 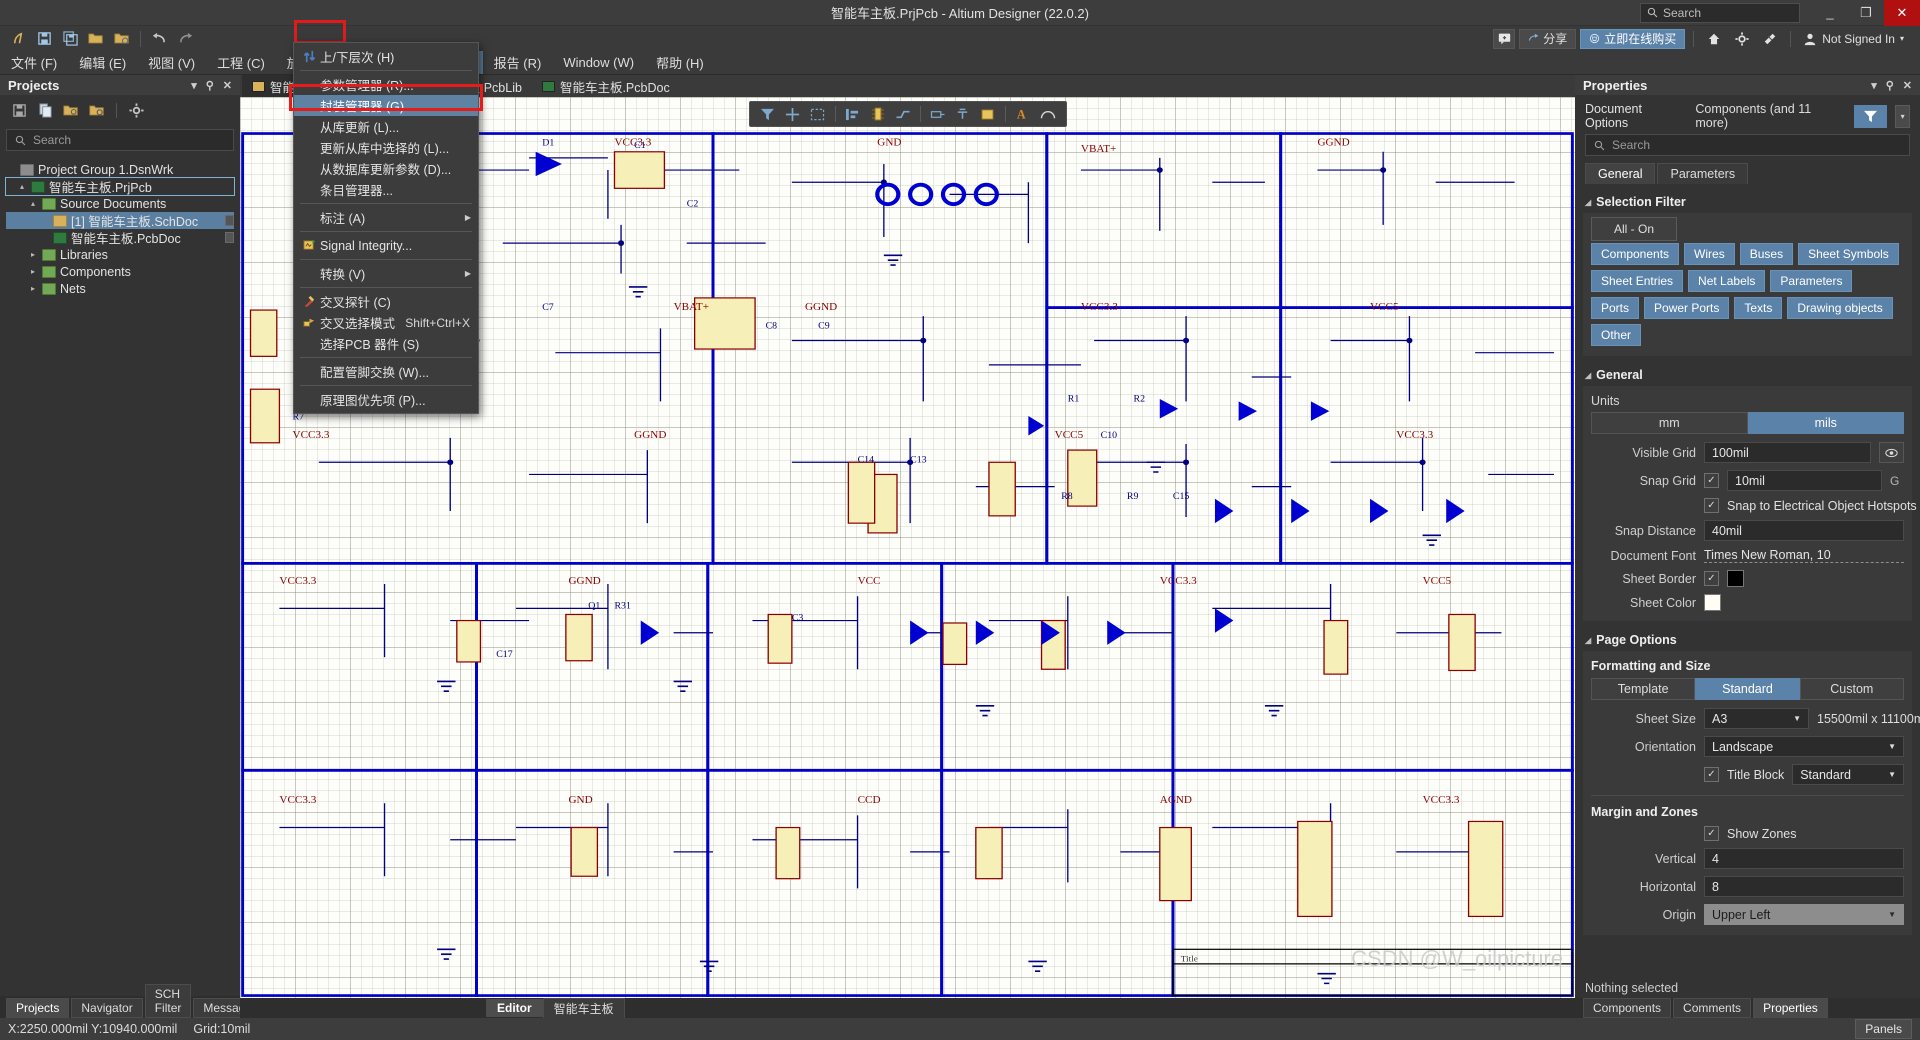 What do you see at coordinates (1804, 746) in the screenshot?
I see `orientation-select: Landscape ▼` at bounding box center [1804, 746].